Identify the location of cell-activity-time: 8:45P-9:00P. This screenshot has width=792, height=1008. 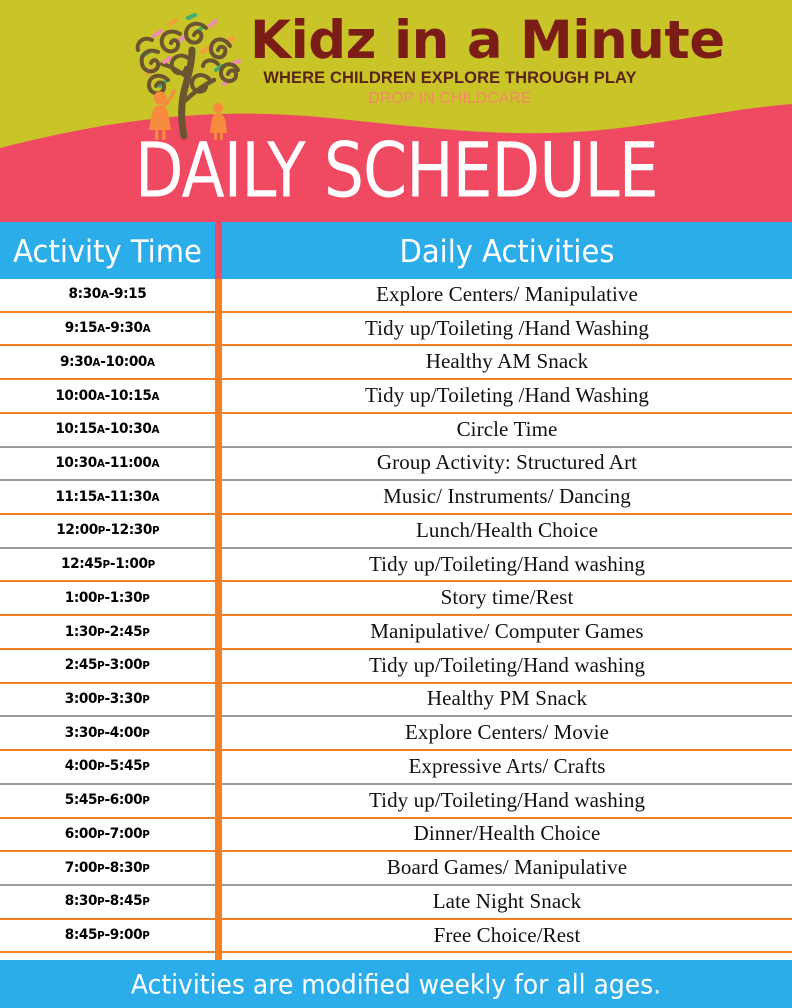
(107, 936).